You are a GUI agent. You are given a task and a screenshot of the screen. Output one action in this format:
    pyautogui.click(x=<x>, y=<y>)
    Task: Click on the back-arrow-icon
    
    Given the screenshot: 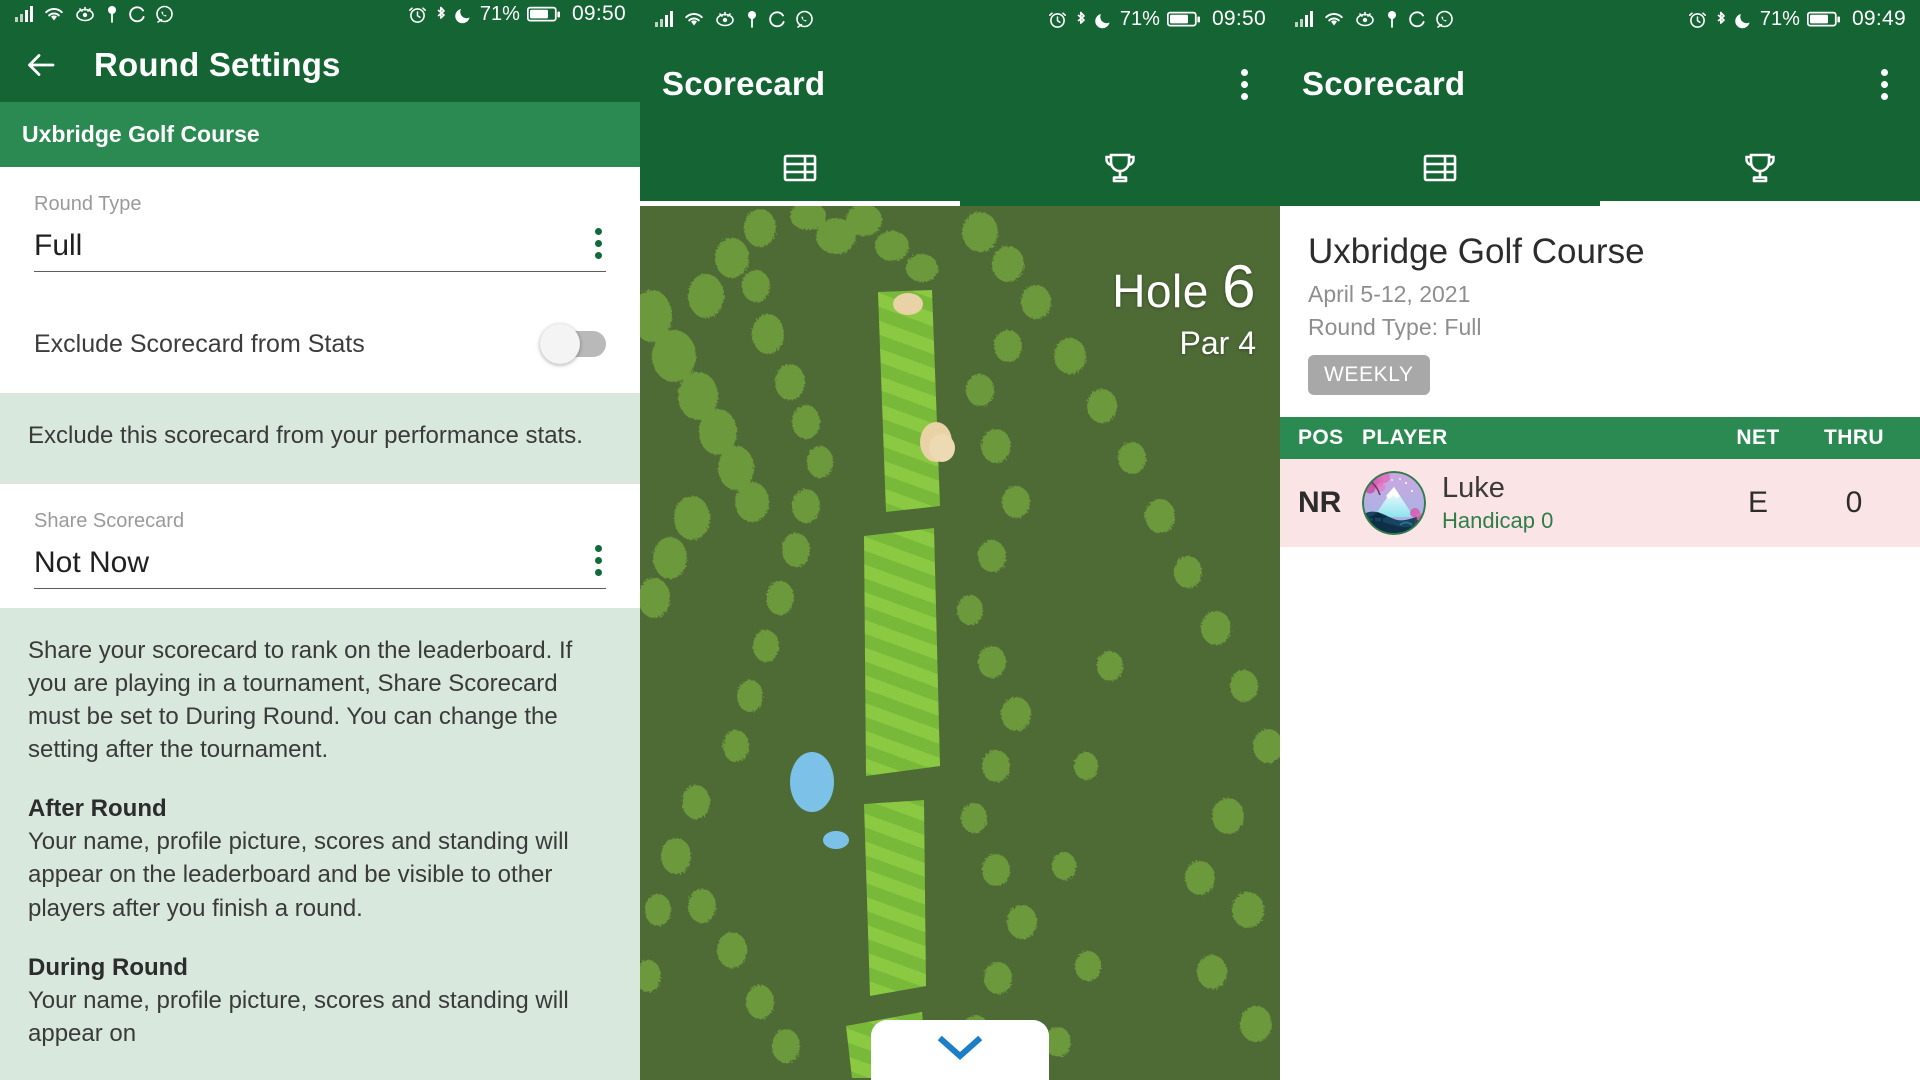 What is the action you would take?
    pyautogui.click(x=41, y=65)
    